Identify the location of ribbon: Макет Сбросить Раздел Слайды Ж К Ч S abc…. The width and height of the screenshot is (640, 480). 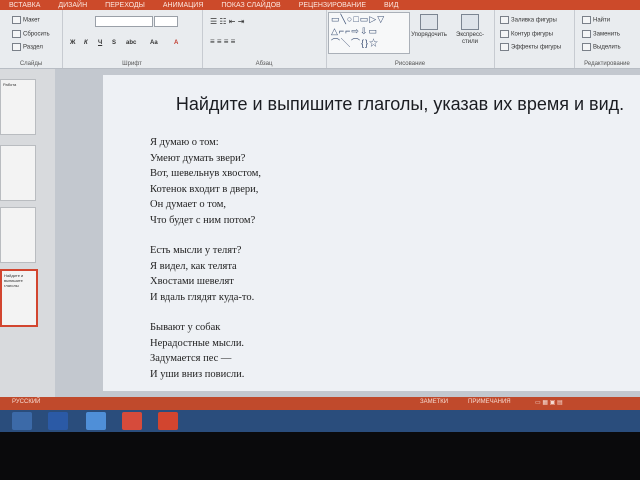
(320, 39).